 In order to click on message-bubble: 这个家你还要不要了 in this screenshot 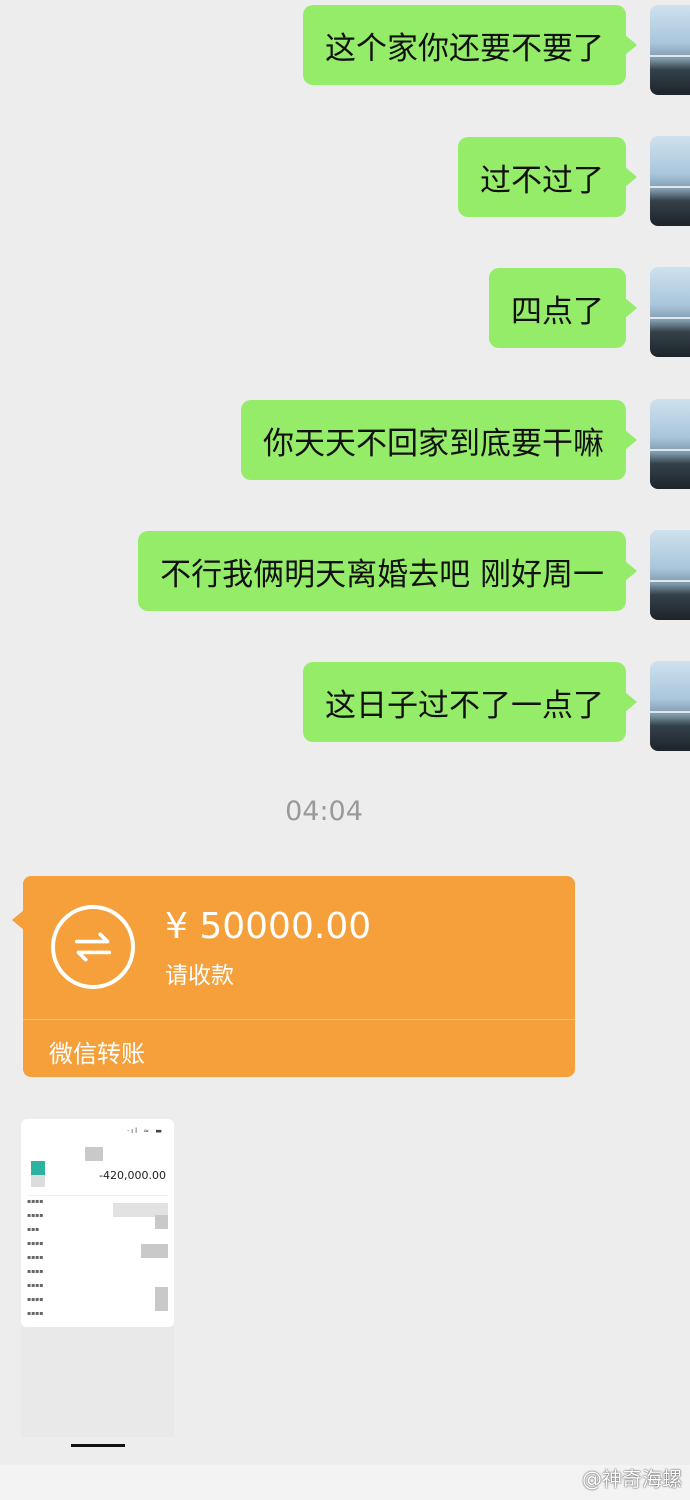, I will do `click(470, 45)`.